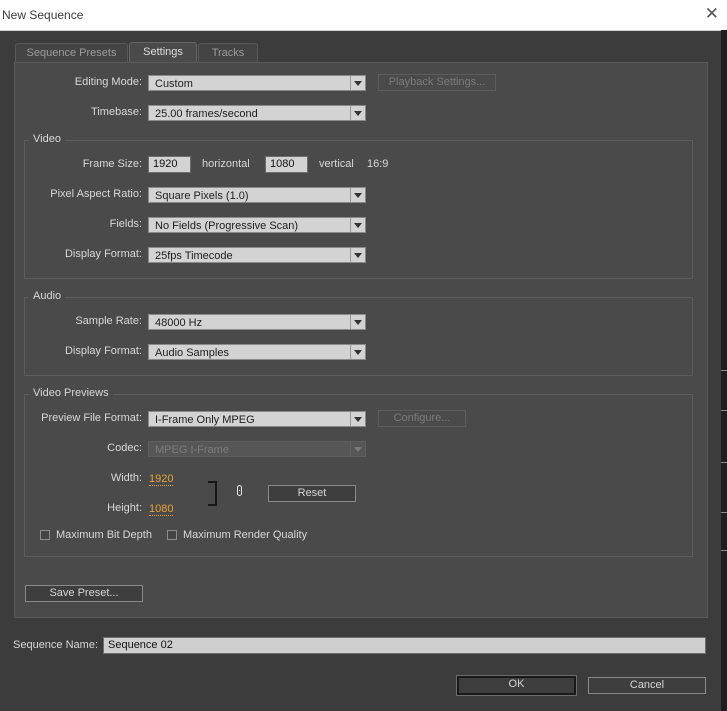 This screenshot has height=711, width=727. What do you see at coordinates (47, 296) in the screenshot?
I see `audio-group-label: Audio` at bounding box center [47, 296].